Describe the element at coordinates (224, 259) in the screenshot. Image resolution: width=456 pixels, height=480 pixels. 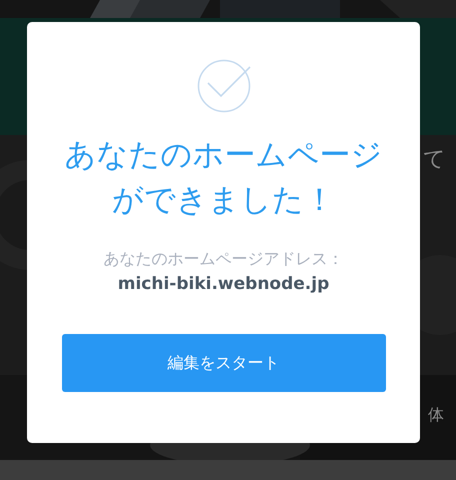
I see `address-label: あなたのホームページアドレス：` at that location.